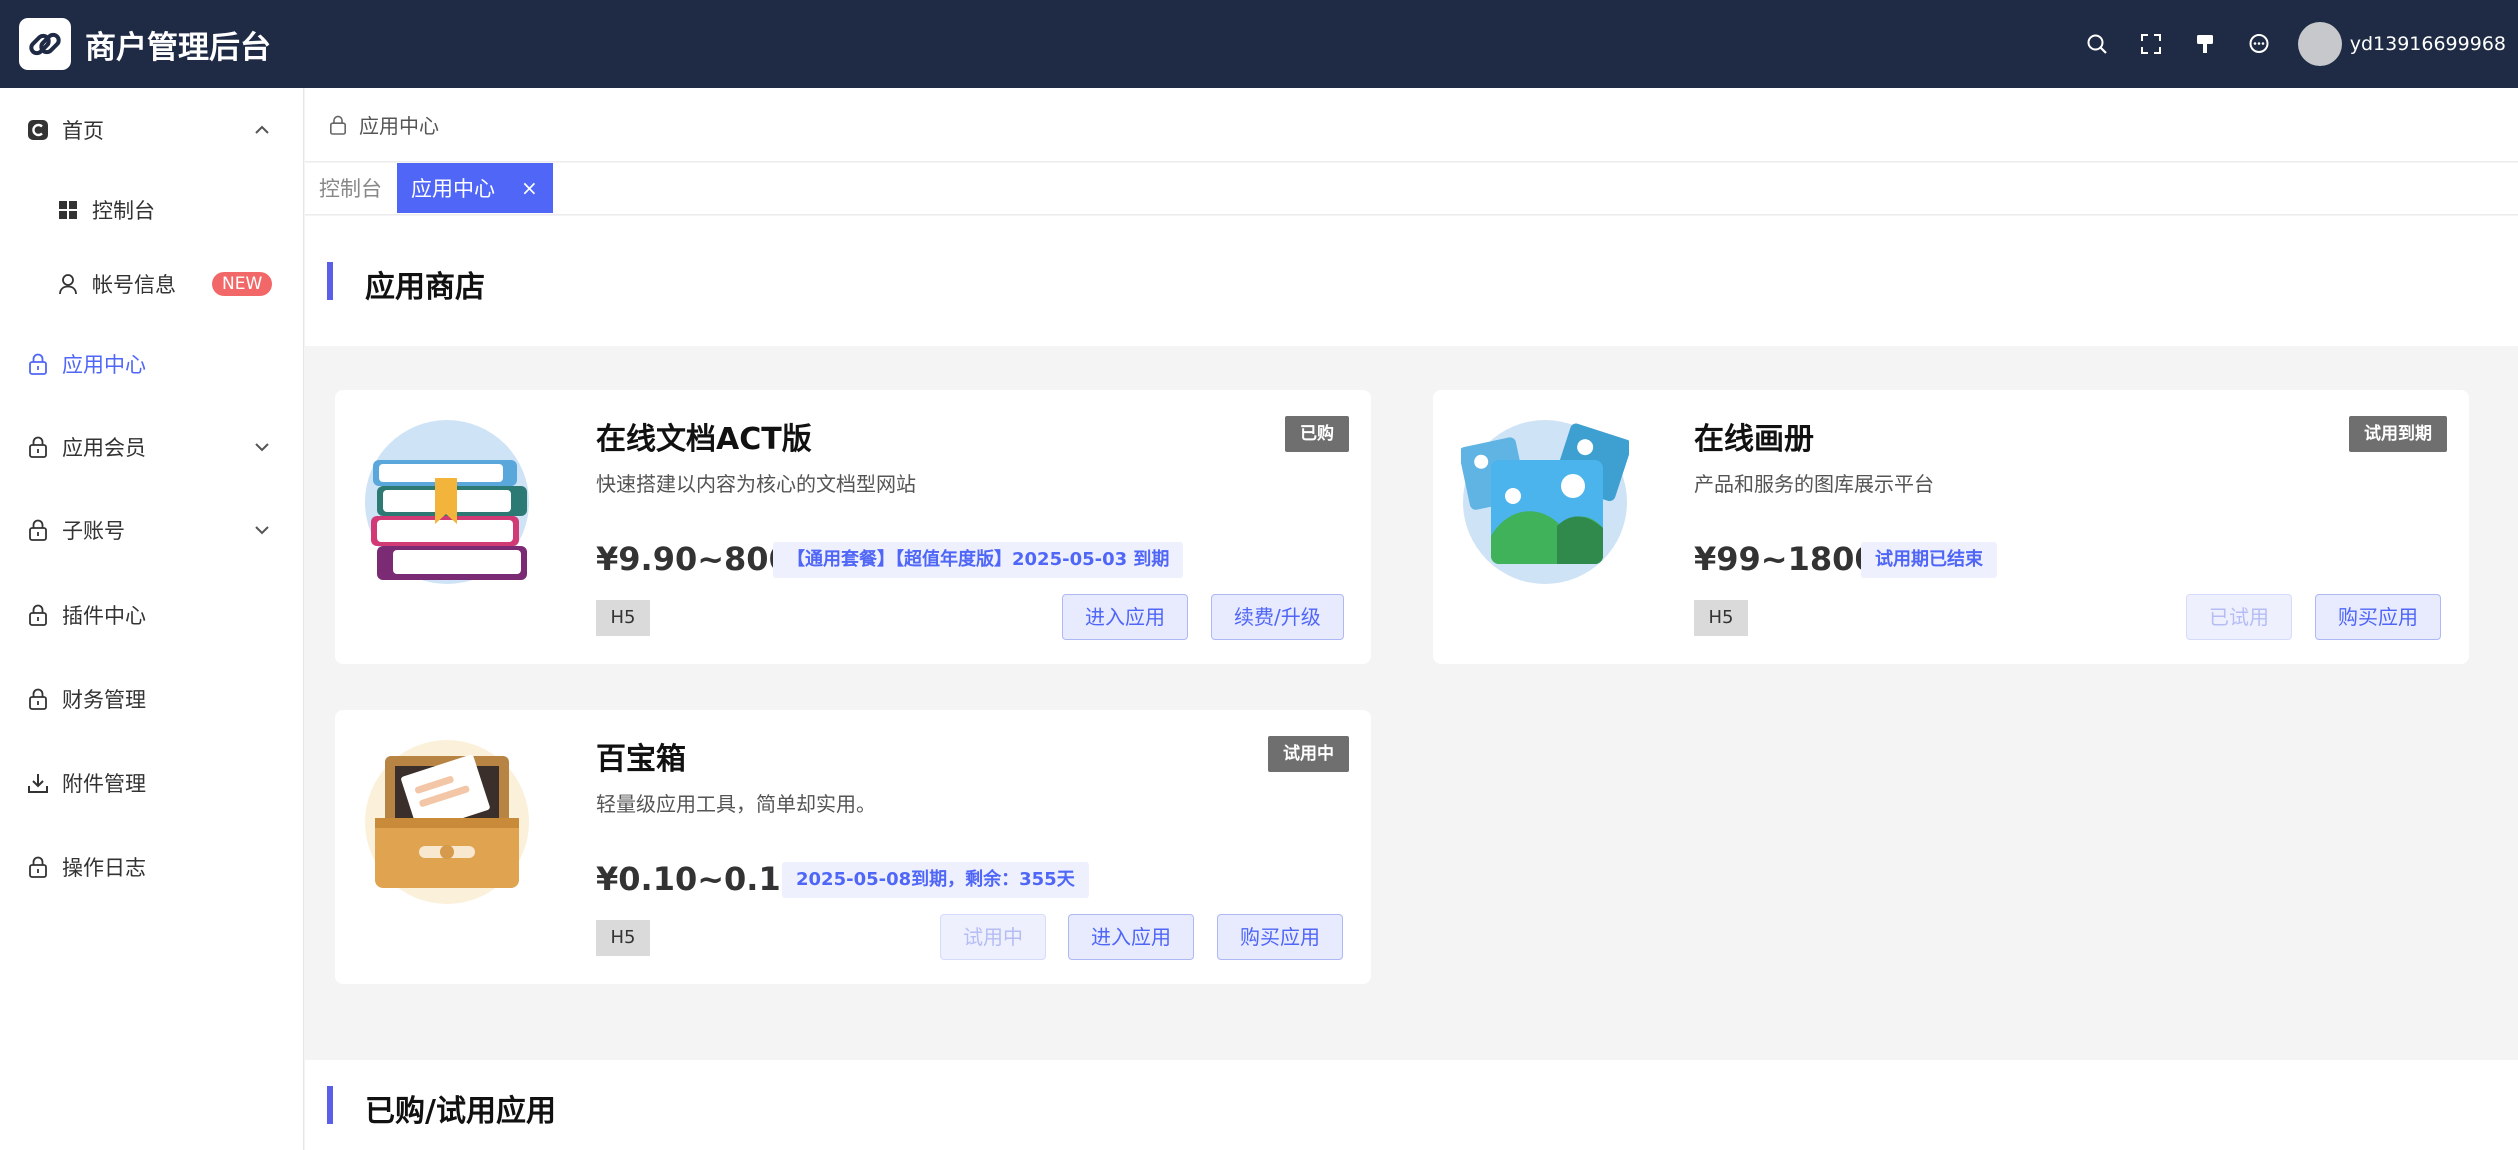 The height and width of the screenshot is (1150, 2518). I want to click on app-price: ¥9.90~800, so click(693, 559).